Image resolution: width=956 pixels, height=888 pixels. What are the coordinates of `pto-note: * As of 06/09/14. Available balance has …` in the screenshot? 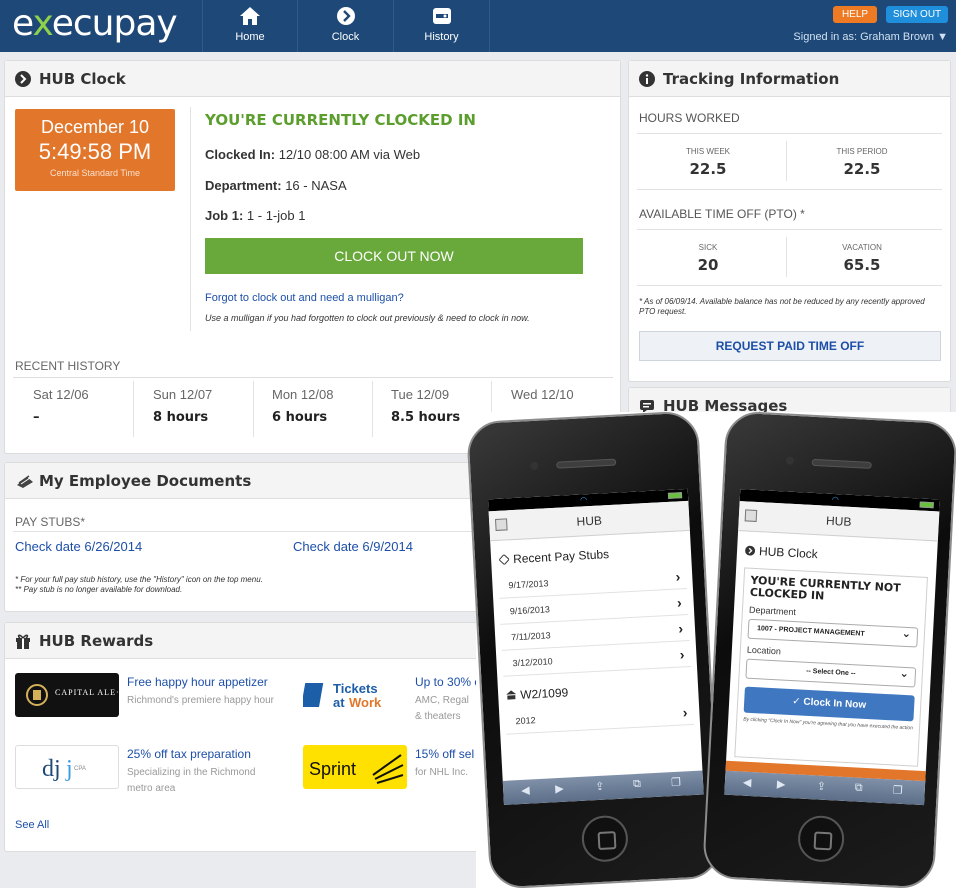 It's located at (782, 306).